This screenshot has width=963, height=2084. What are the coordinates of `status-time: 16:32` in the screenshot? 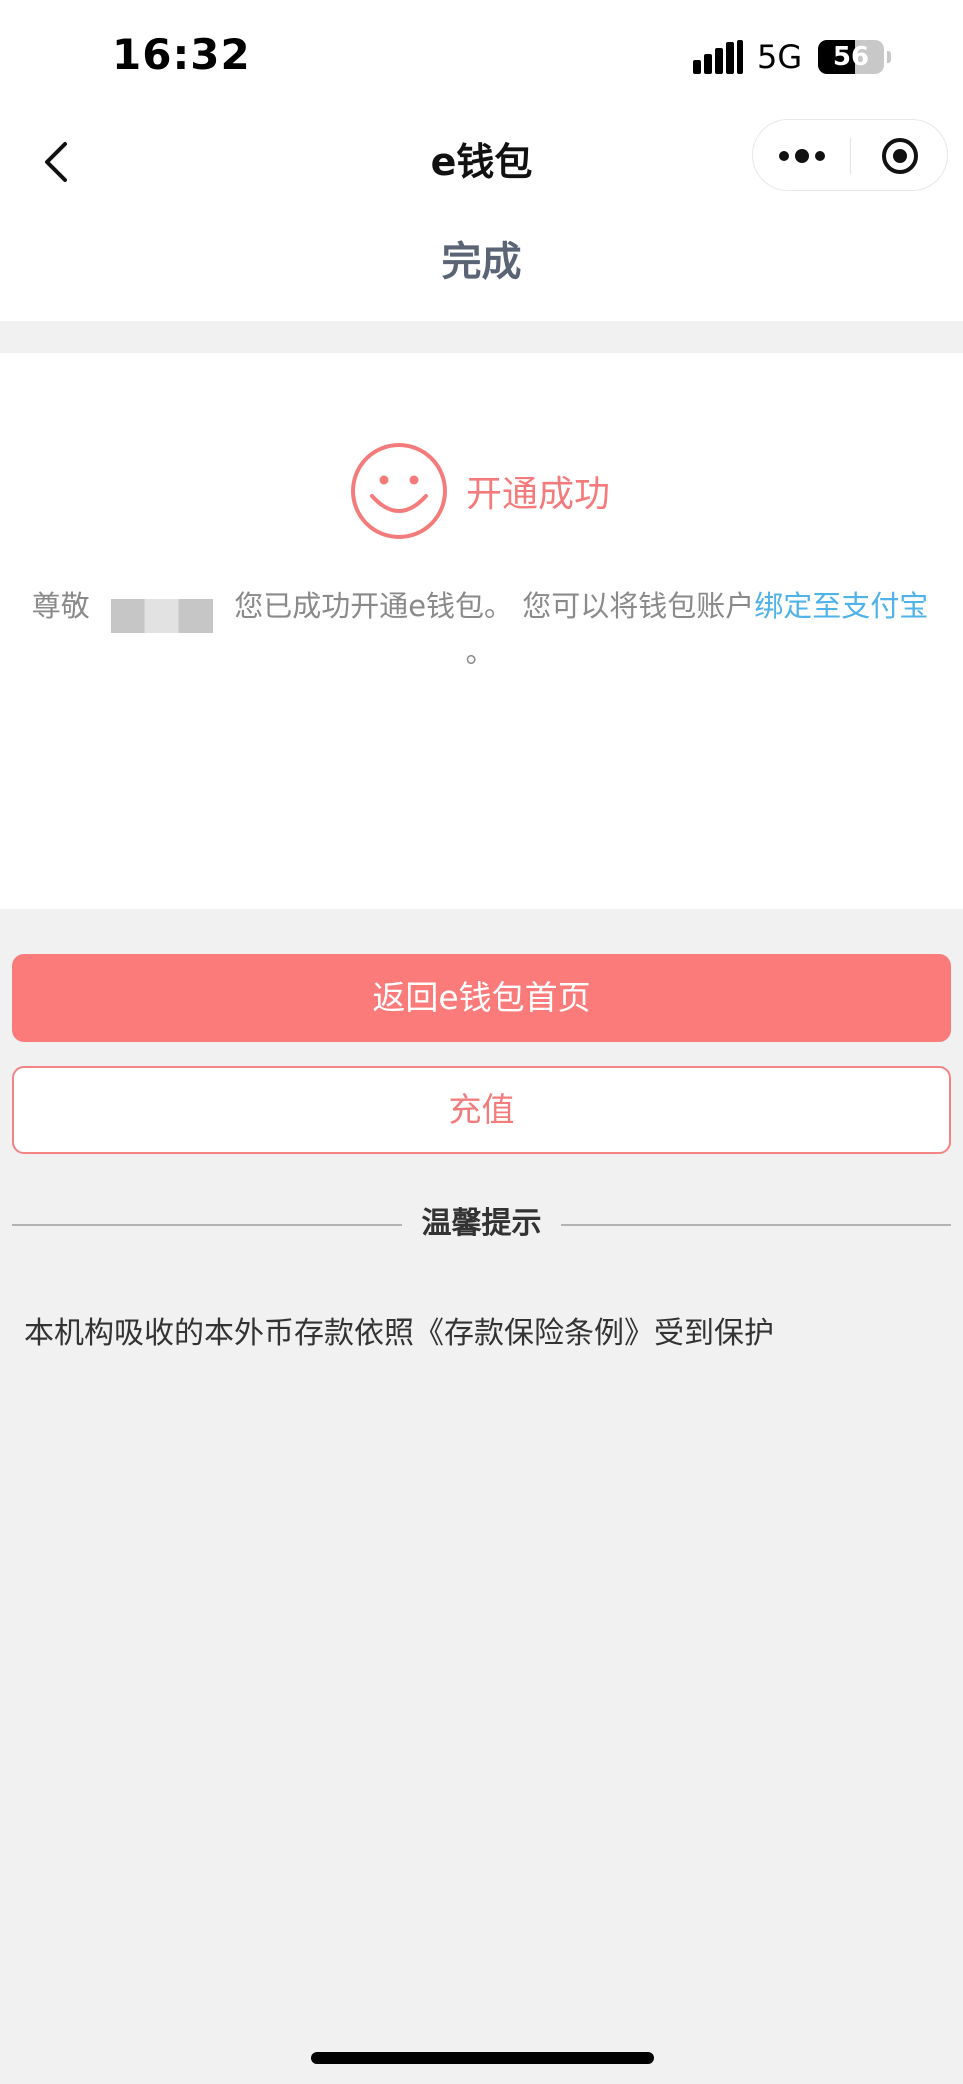 It's located at (181, 54).